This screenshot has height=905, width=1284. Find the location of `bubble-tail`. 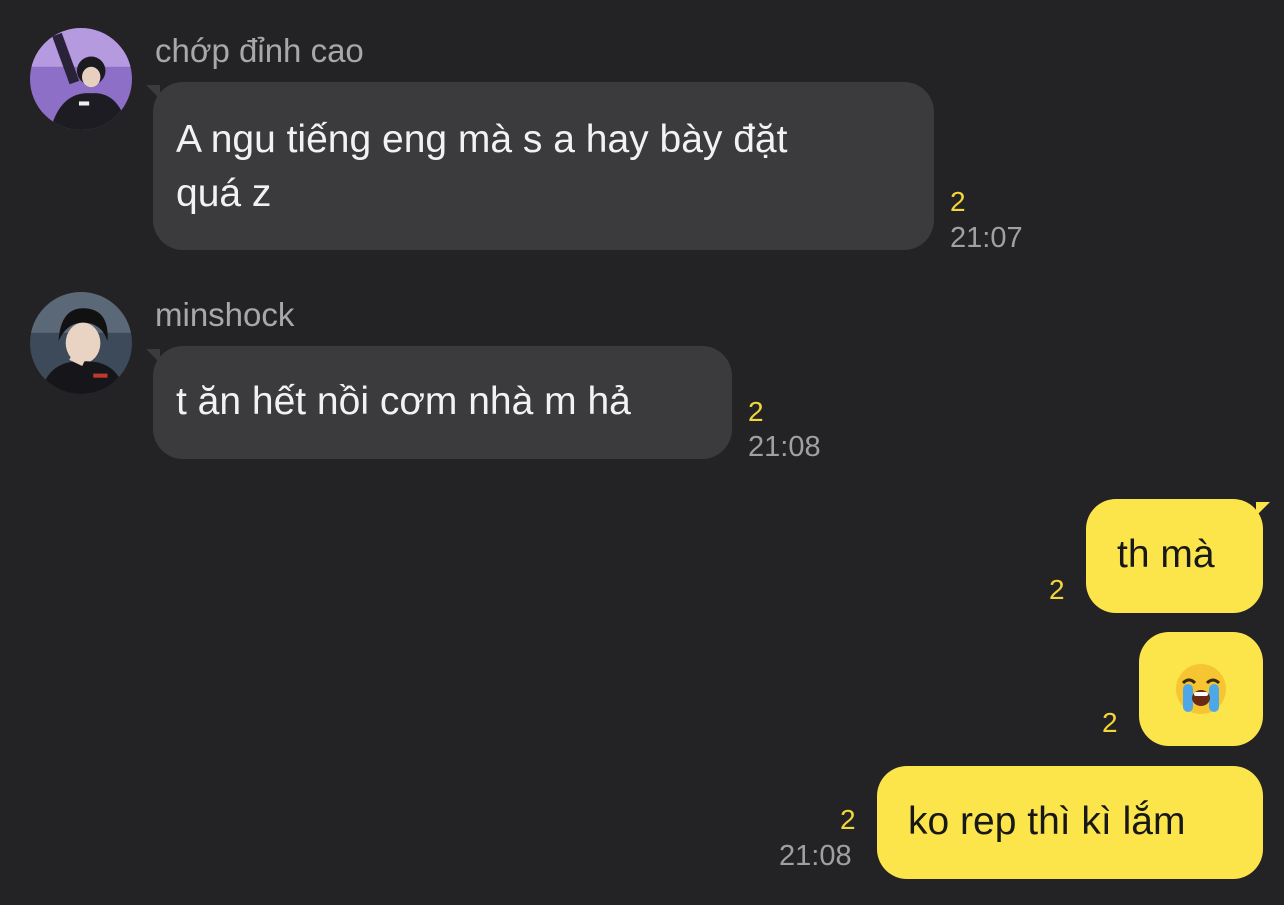

bubble-tail is located at coordinates (1263, 509).